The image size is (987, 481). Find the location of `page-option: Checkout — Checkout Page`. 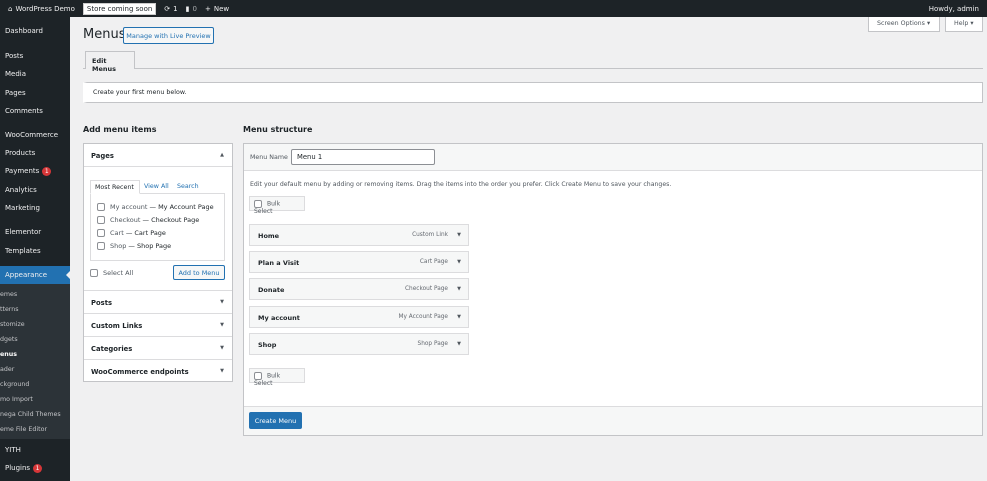

page-option: Checkout — Checkout Page is located at coordinates (148, 220).